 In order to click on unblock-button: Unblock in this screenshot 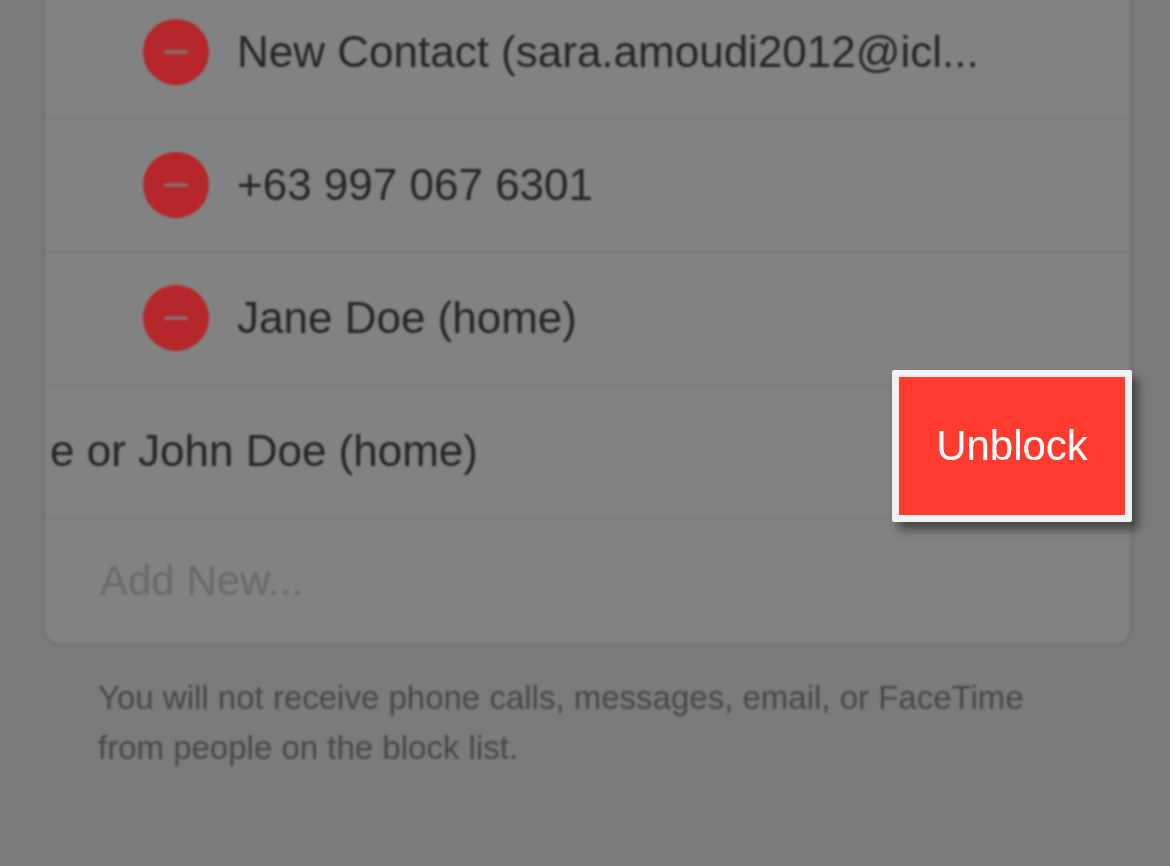, I will do `click(1012, 446)`.